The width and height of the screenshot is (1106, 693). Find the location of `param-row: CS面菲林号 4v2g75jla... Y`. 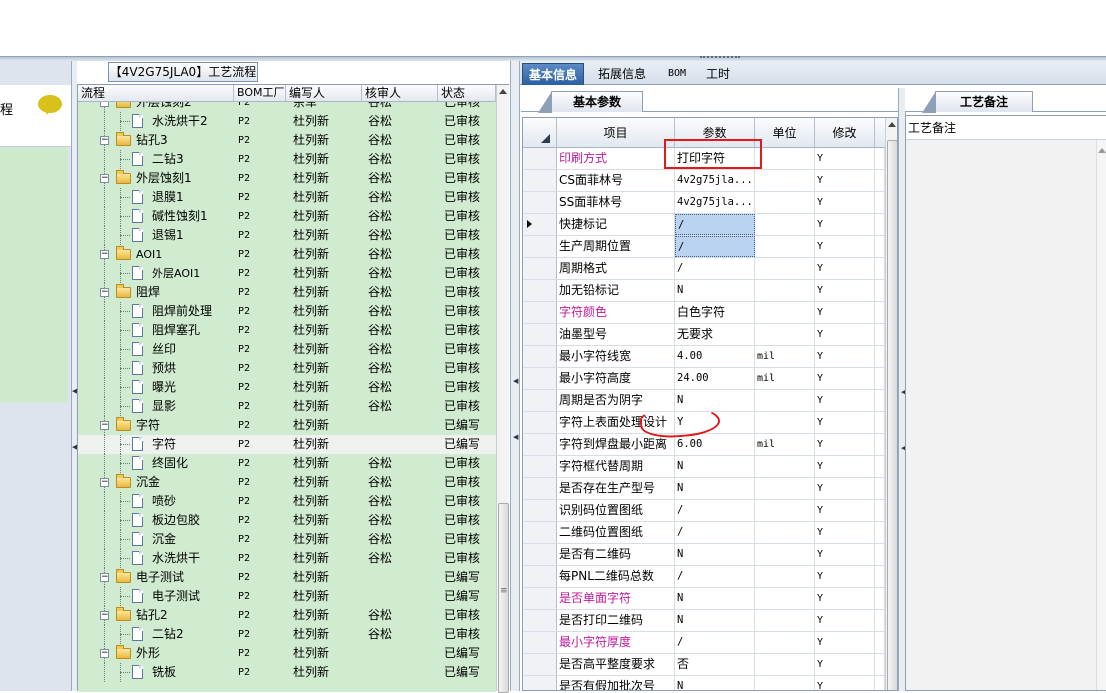

param-row: CS面菲林号 4v2g75jla... Y is located at coordinates (704, 181).